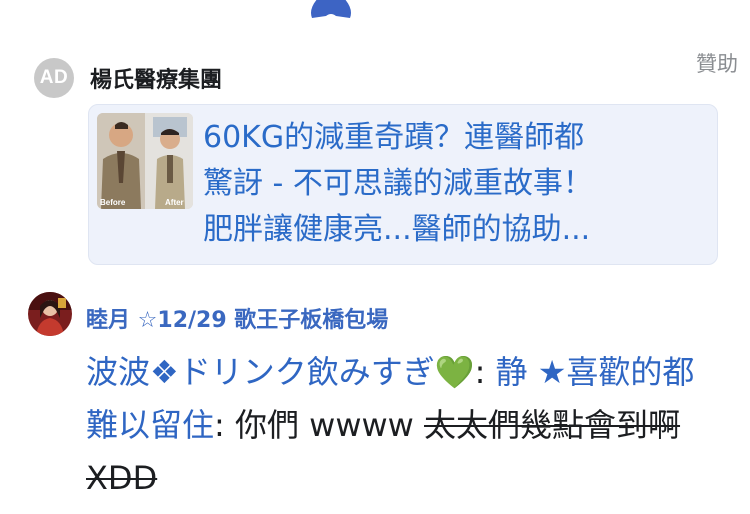 This screenshot has height=514, width=750. Describe the element at coordinates (237, 318) in the screenshot. I see `commenter-name: 睦月 ☆12/29 歌王子板橋包場` at that location.